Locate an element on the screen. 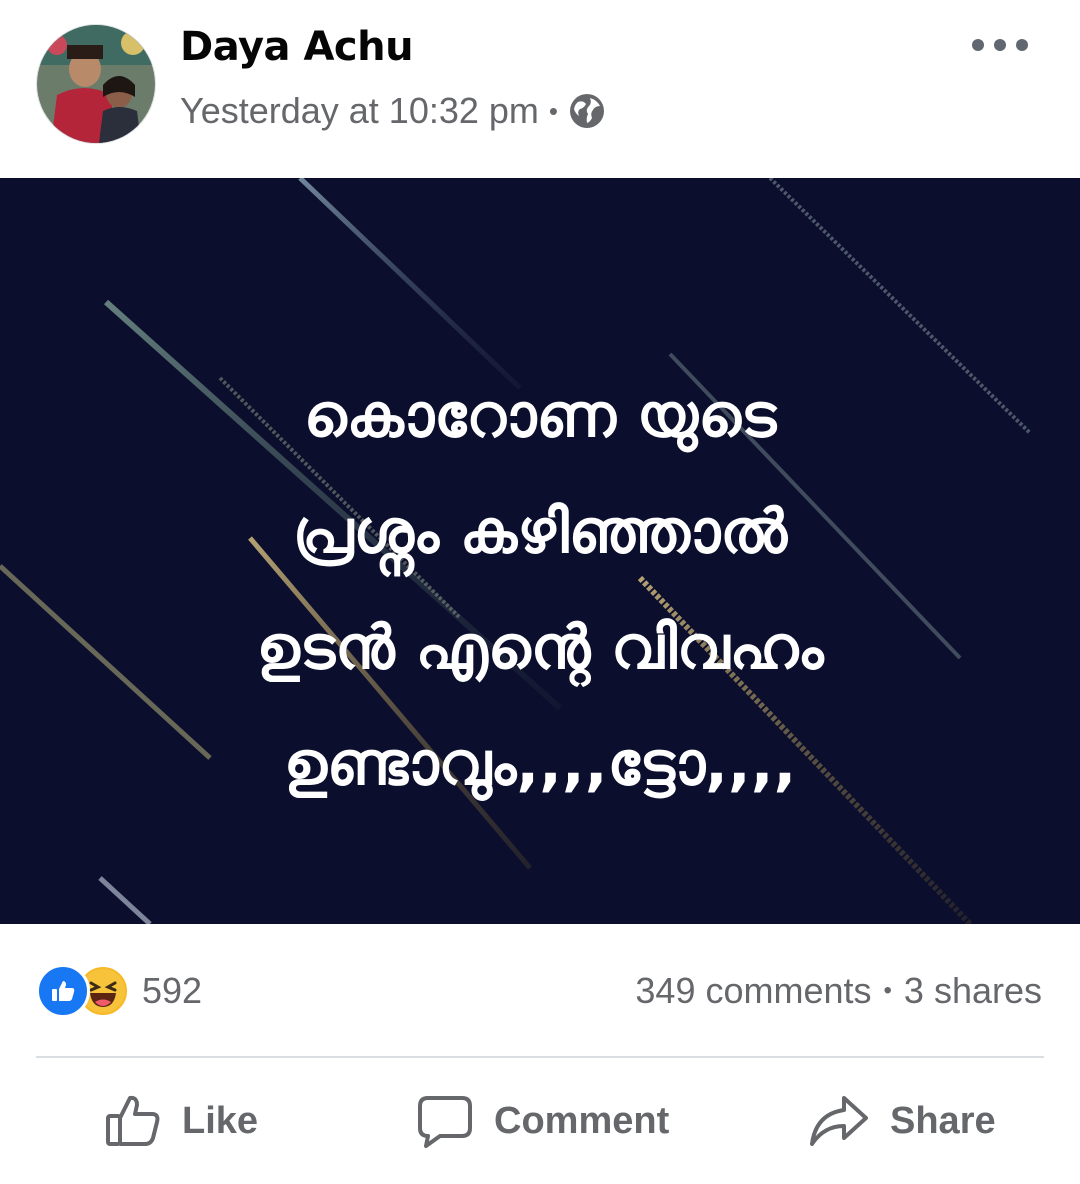 The image size is (1080, 1184). like-label: Like is located at coordinates (220, 1120).